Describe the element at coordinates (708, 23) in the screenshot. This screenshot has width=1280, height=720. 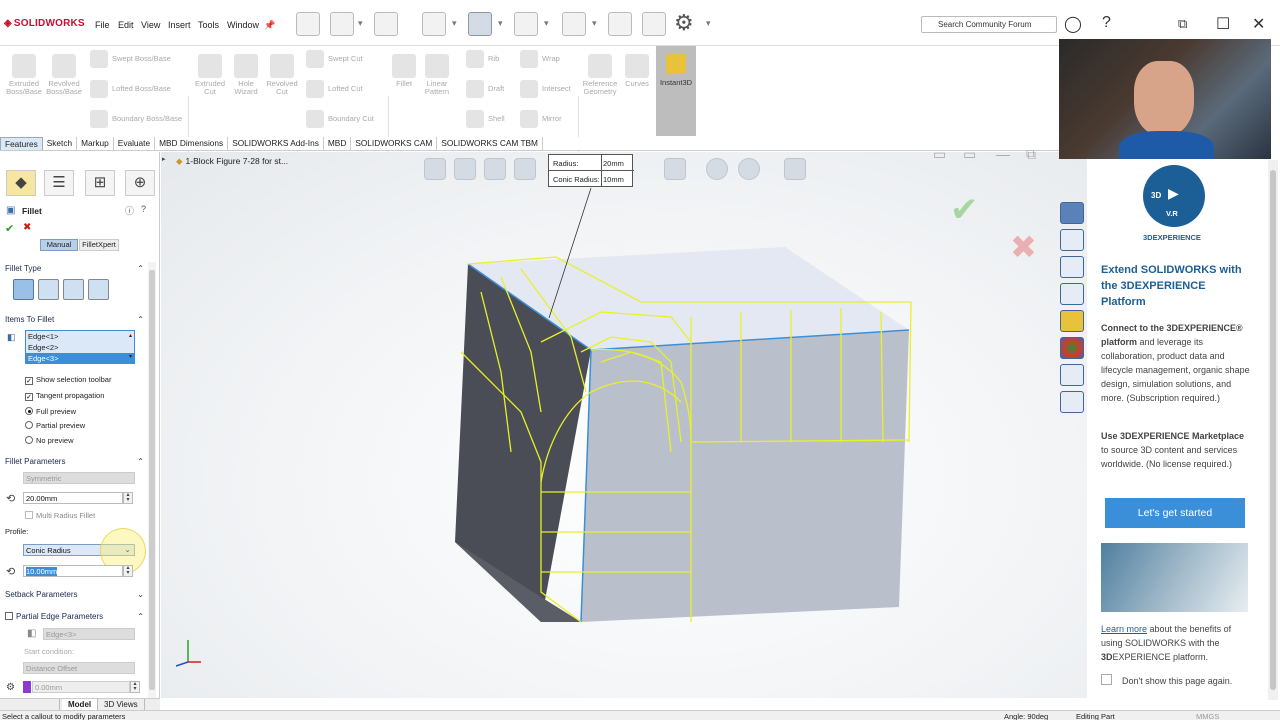
I see `options-dropdown-icon: ▾` at that location.